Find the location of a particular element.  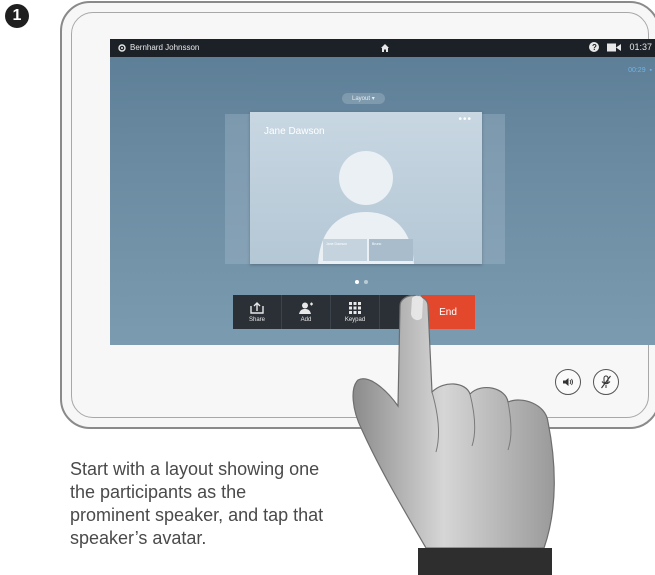

participant-name: Jane Dawson is located at coordinates (294, 131).